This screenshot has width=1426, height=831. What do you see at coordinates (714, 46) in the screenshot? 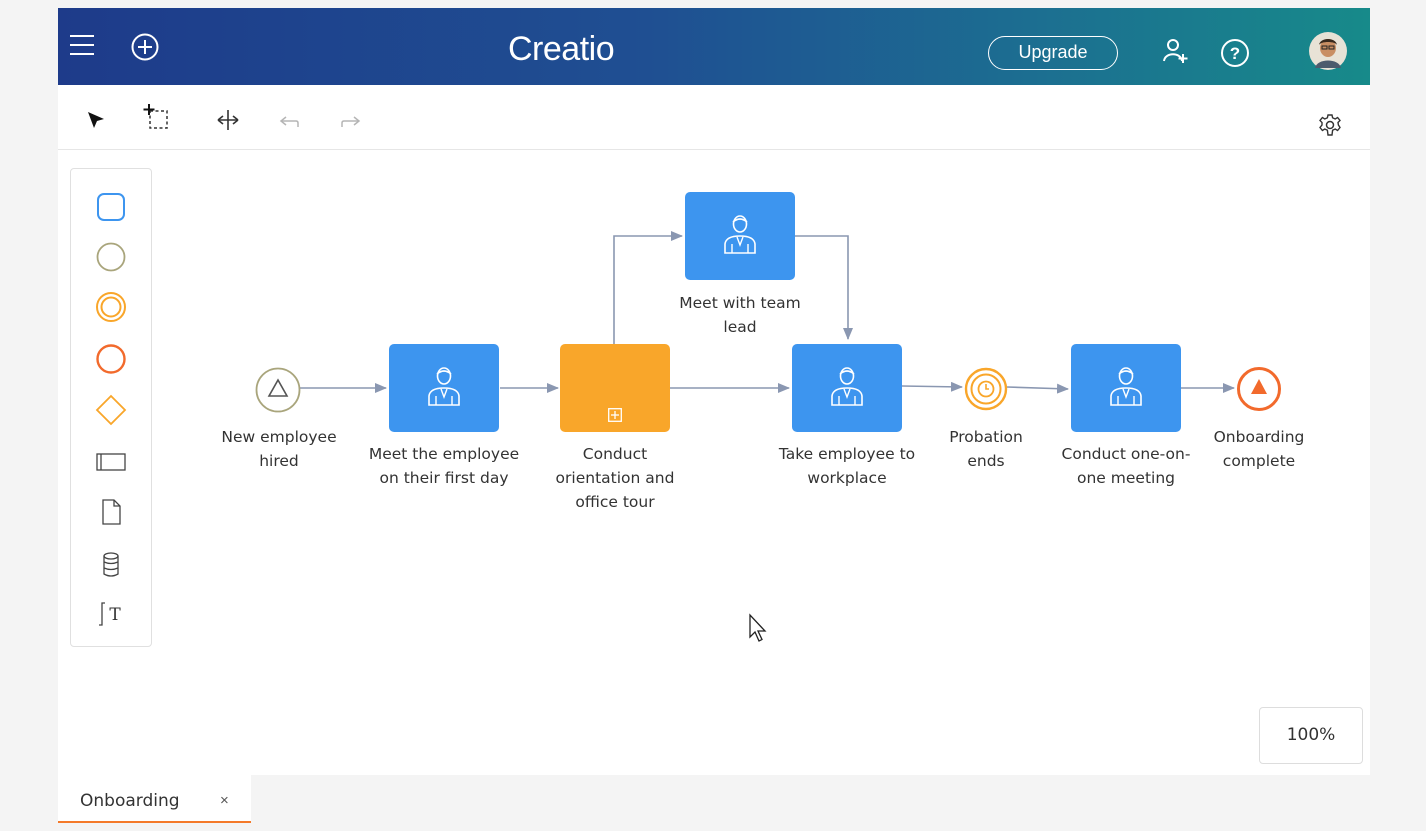
I see `top-bar: Creatio Upgrade ?` at bounding box center [714, 46].